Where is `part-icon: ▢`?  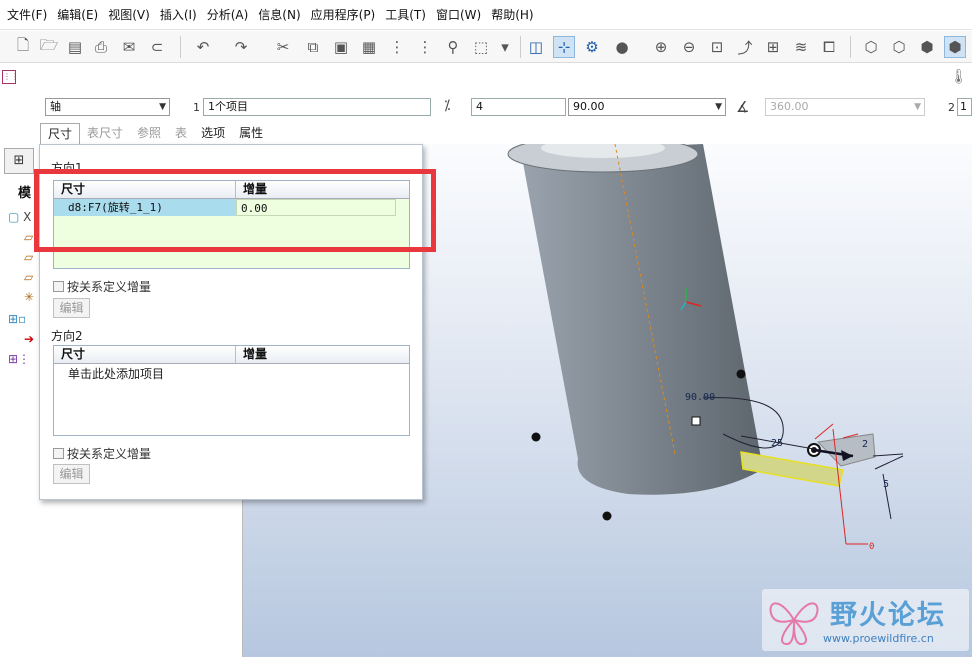 part-icon: ▢ is located at coordinates (14, 217).